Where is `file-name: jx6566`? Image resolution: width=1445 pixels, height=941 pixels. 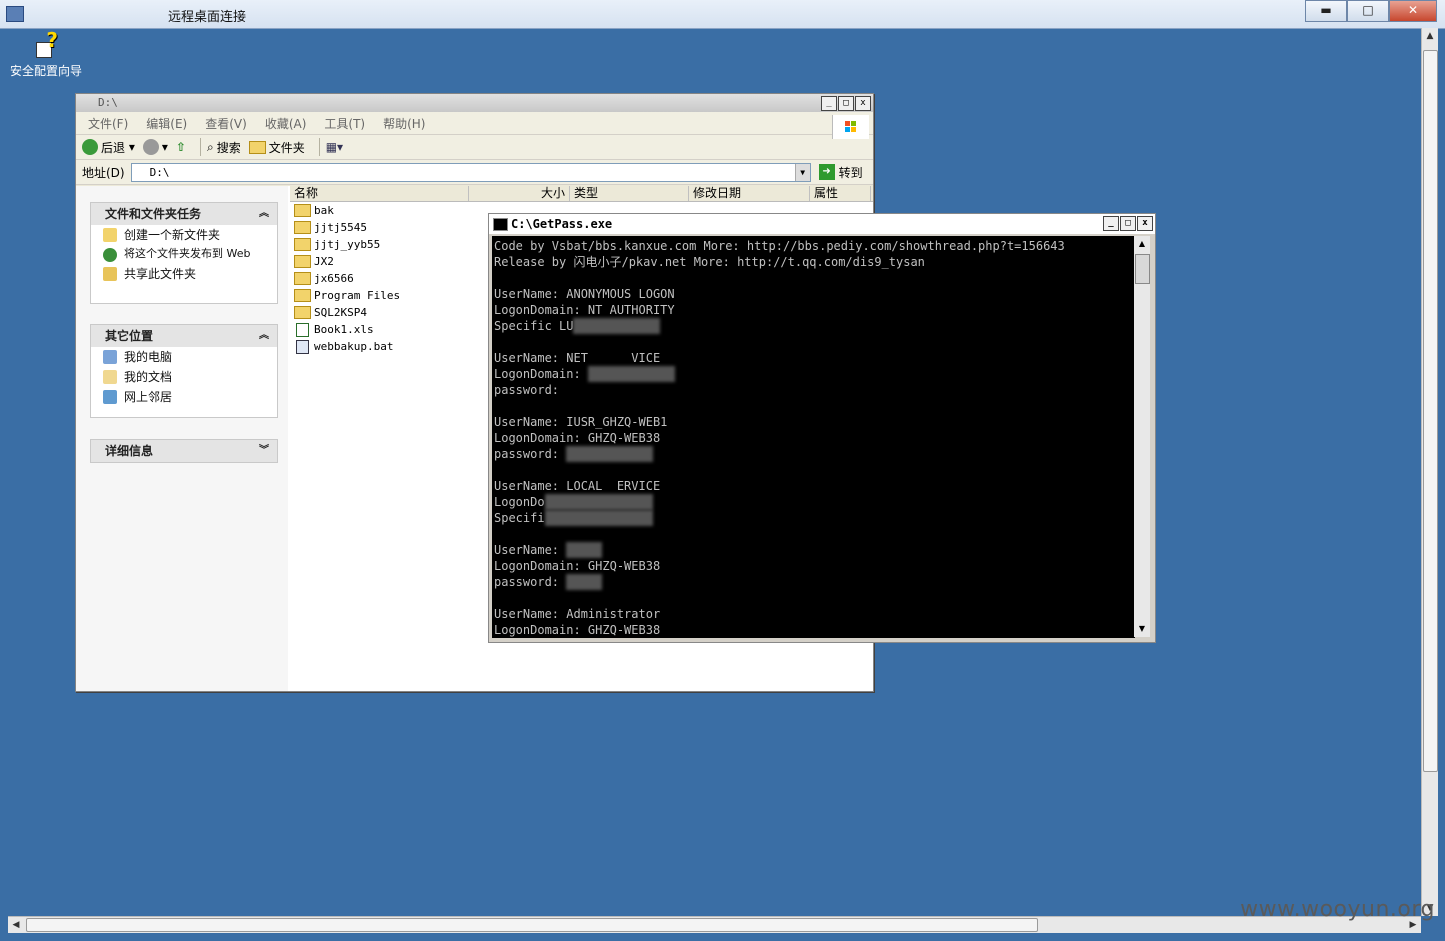 file-name: jx6566 is located at coordinates (334, 278).